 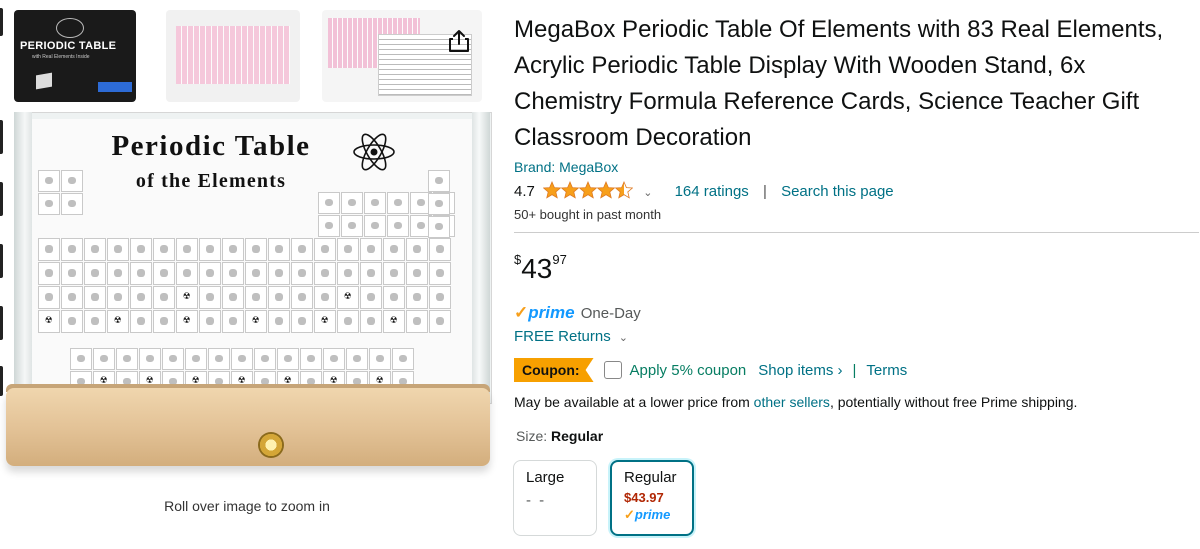 I want to click on acrylic-edge-right, so click(x=481, y=257).